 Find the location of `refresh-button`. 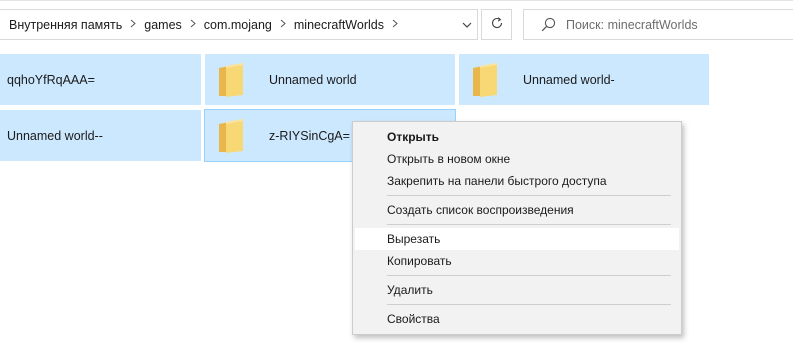

refresh-button is located at coordinates (496, 24).